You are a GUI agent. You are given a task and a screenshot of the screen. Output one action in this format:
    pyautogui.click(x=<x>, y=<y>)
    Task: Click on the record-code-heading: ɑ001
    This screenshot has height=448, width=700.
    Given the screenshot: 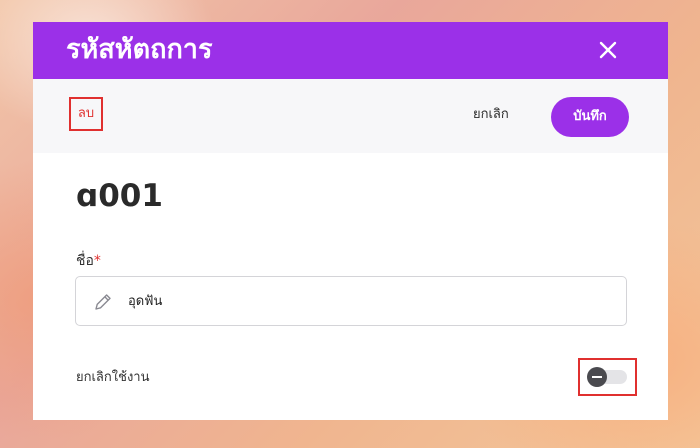 What is the action you would take?
    pyautogui.click(x=119, y=196)
    